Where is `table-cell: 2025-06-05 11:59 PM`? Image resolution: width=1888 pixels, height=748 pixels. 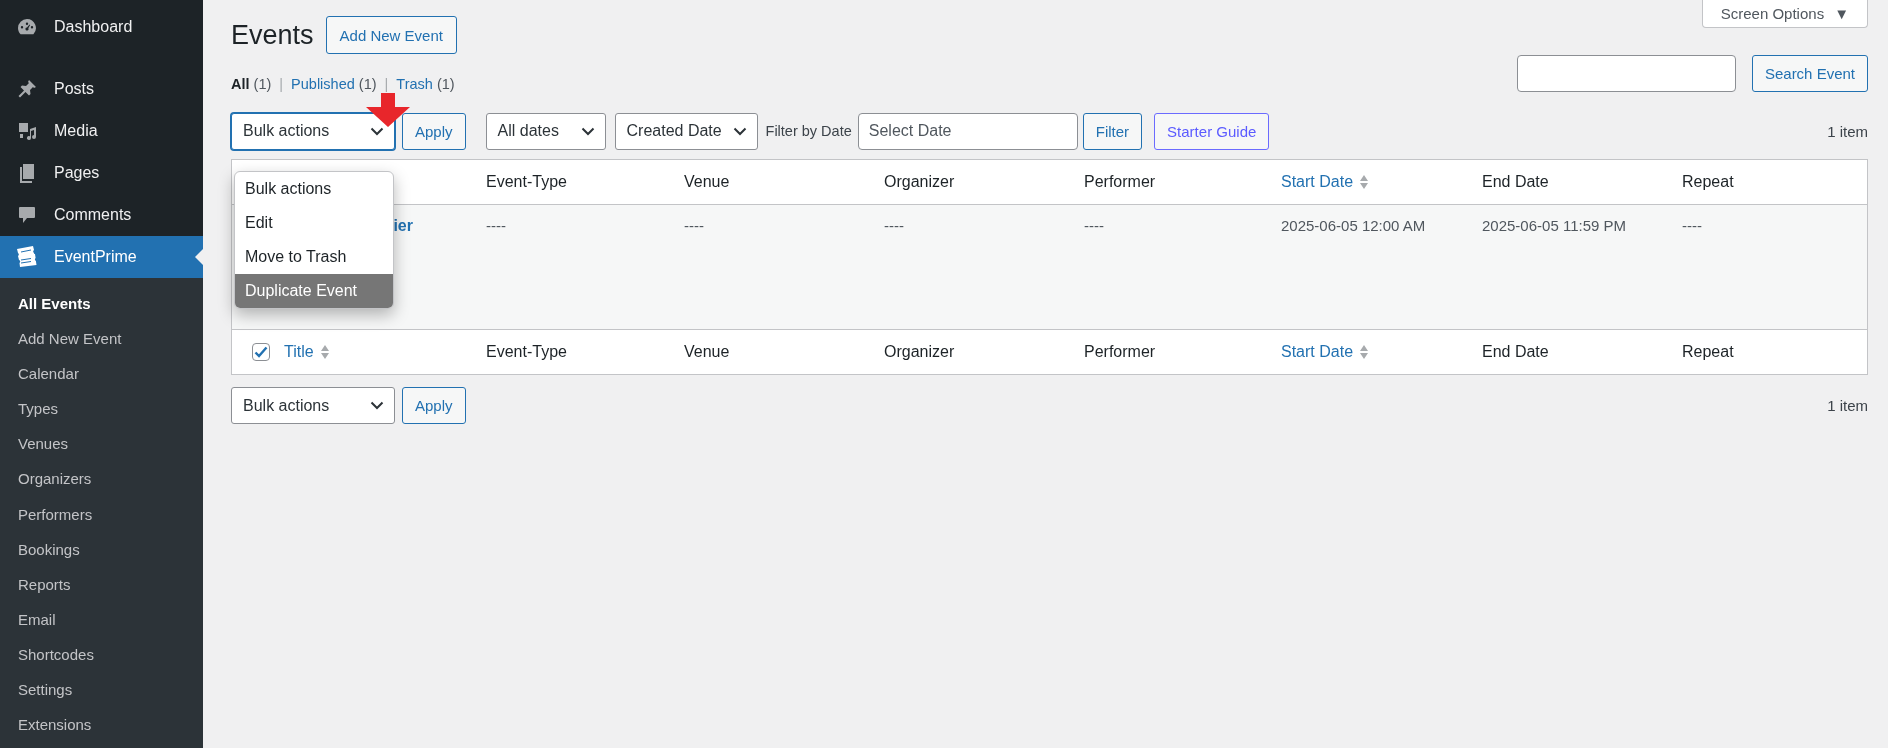
table-cell: 2025-06-05 11:59 PM is located at coordinates (1554, 225).